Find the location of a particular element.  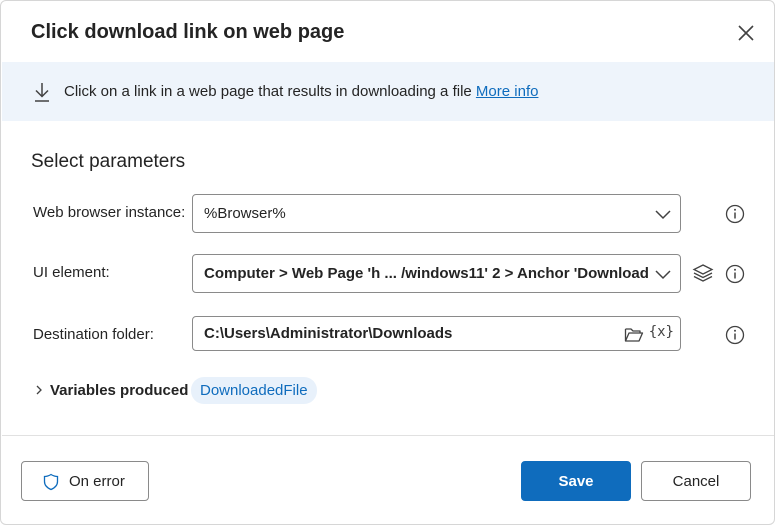

folder-icon is located at coordinates (634, 335).